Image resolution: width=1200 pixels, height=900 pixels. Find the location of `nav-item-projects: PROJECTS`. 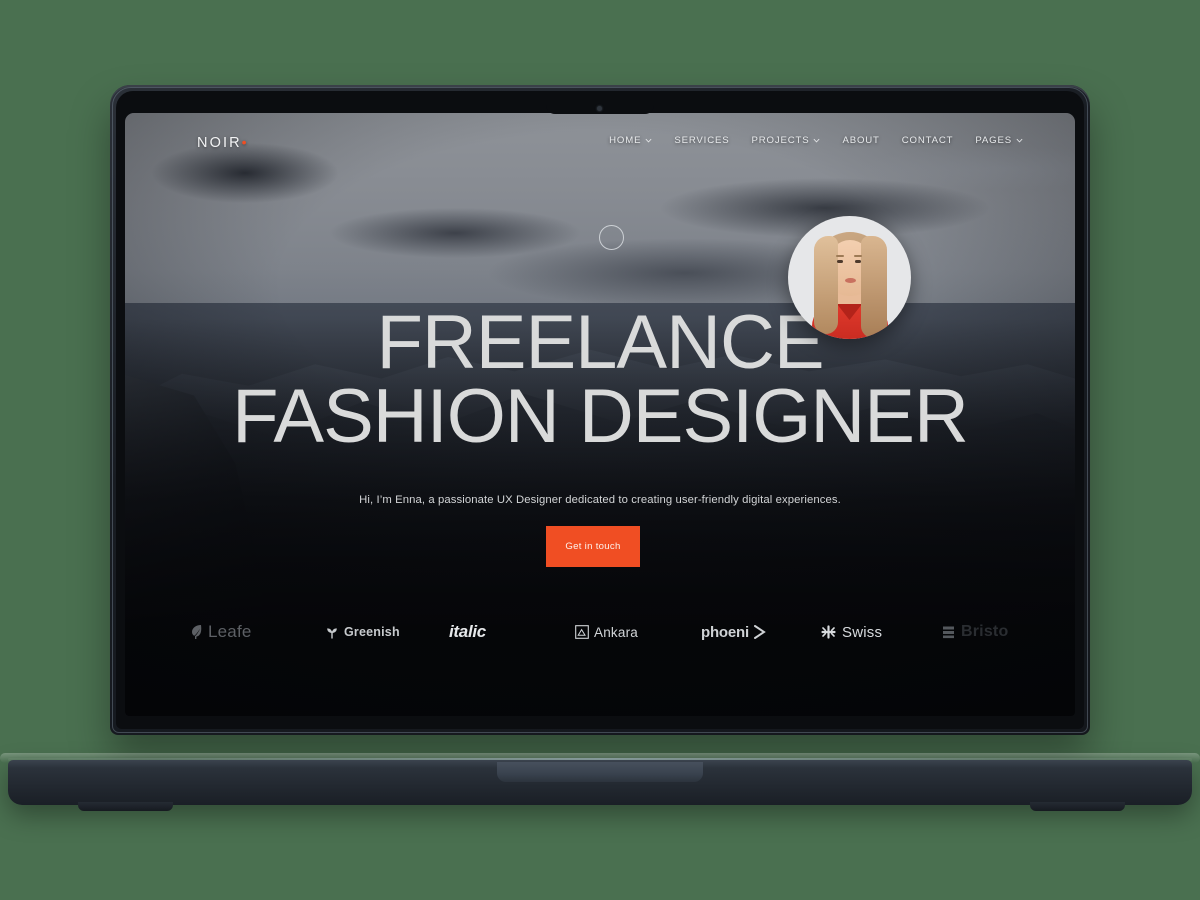

nav-item-projects: PROJECTS is located at coordinates (785, 140).